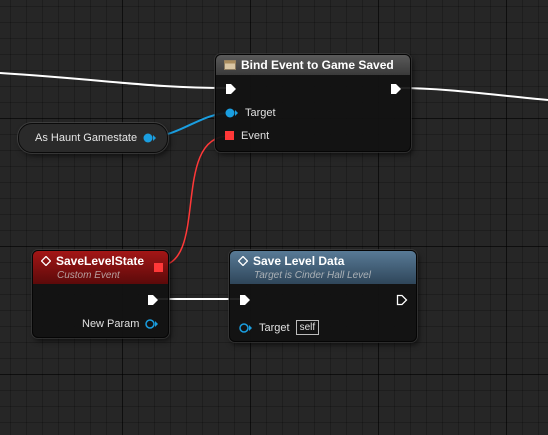 This screenshot has width=548, height=435. I want to click on exec-in-pin, so click(231, 89).